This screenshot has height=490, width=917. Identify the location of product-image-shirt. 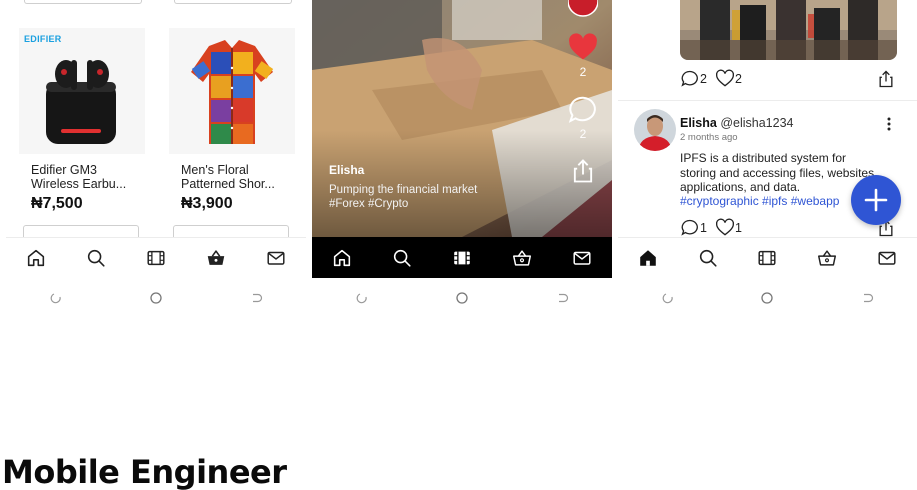
(232, 91).